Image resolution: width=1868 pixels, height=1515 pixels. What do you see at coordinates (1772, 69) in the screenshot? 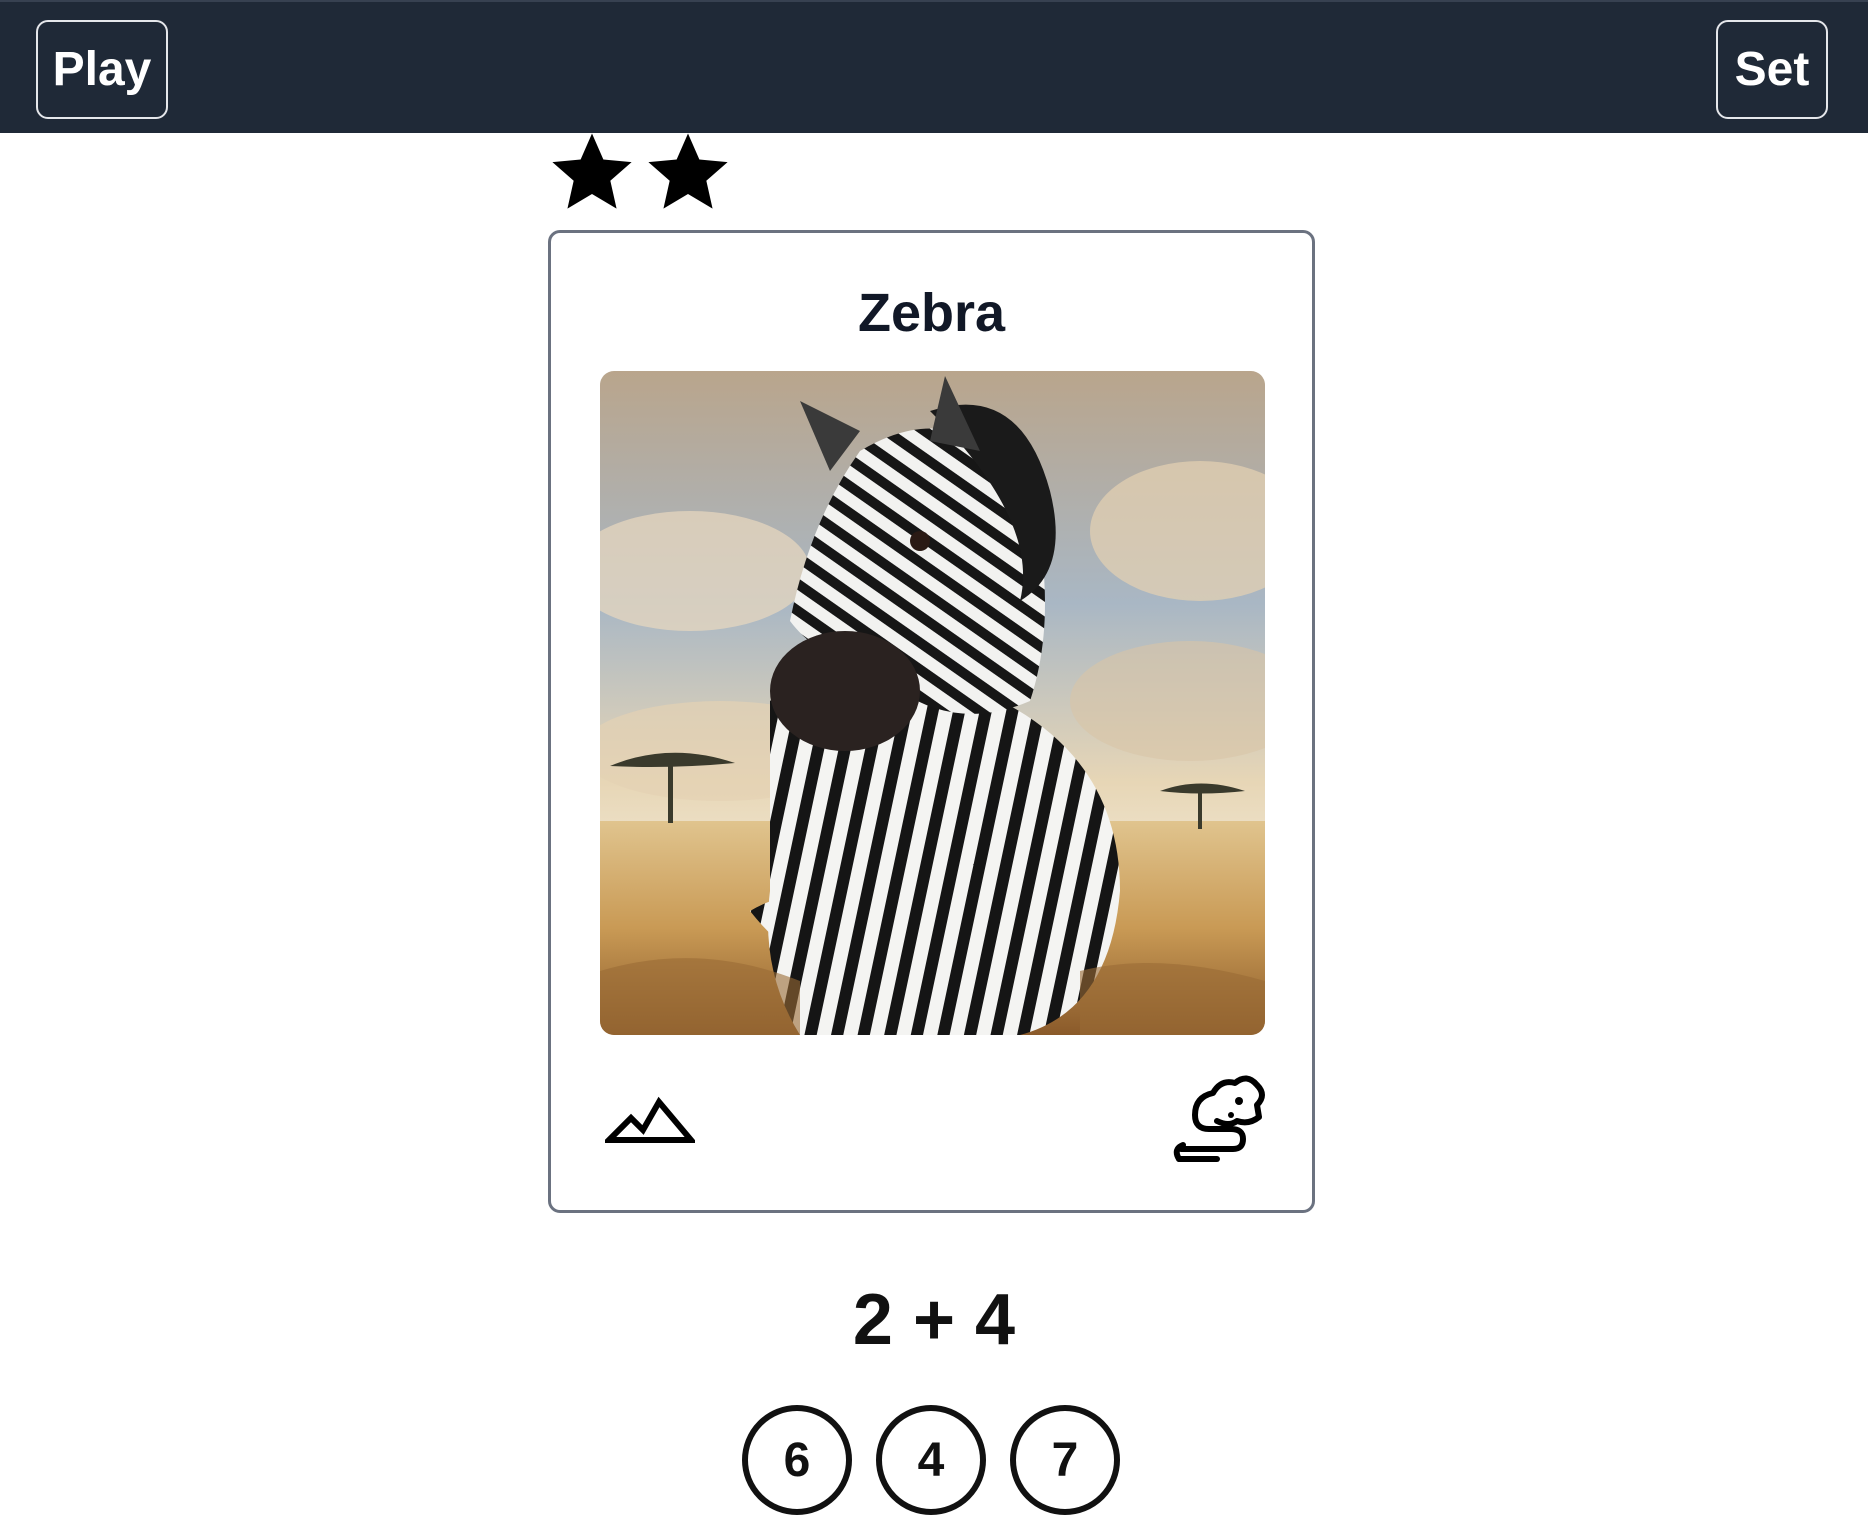
I see `settings-button: Set` at bounding box center [1772, 69].